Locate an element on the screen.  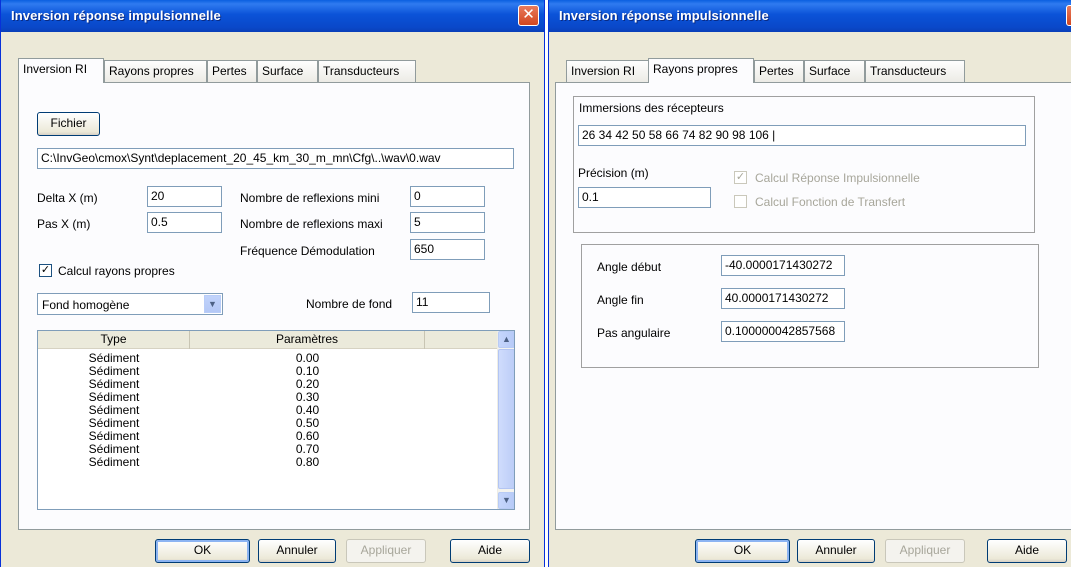
fond-select-value: Fond homogène is located at coordinates (86, 305).